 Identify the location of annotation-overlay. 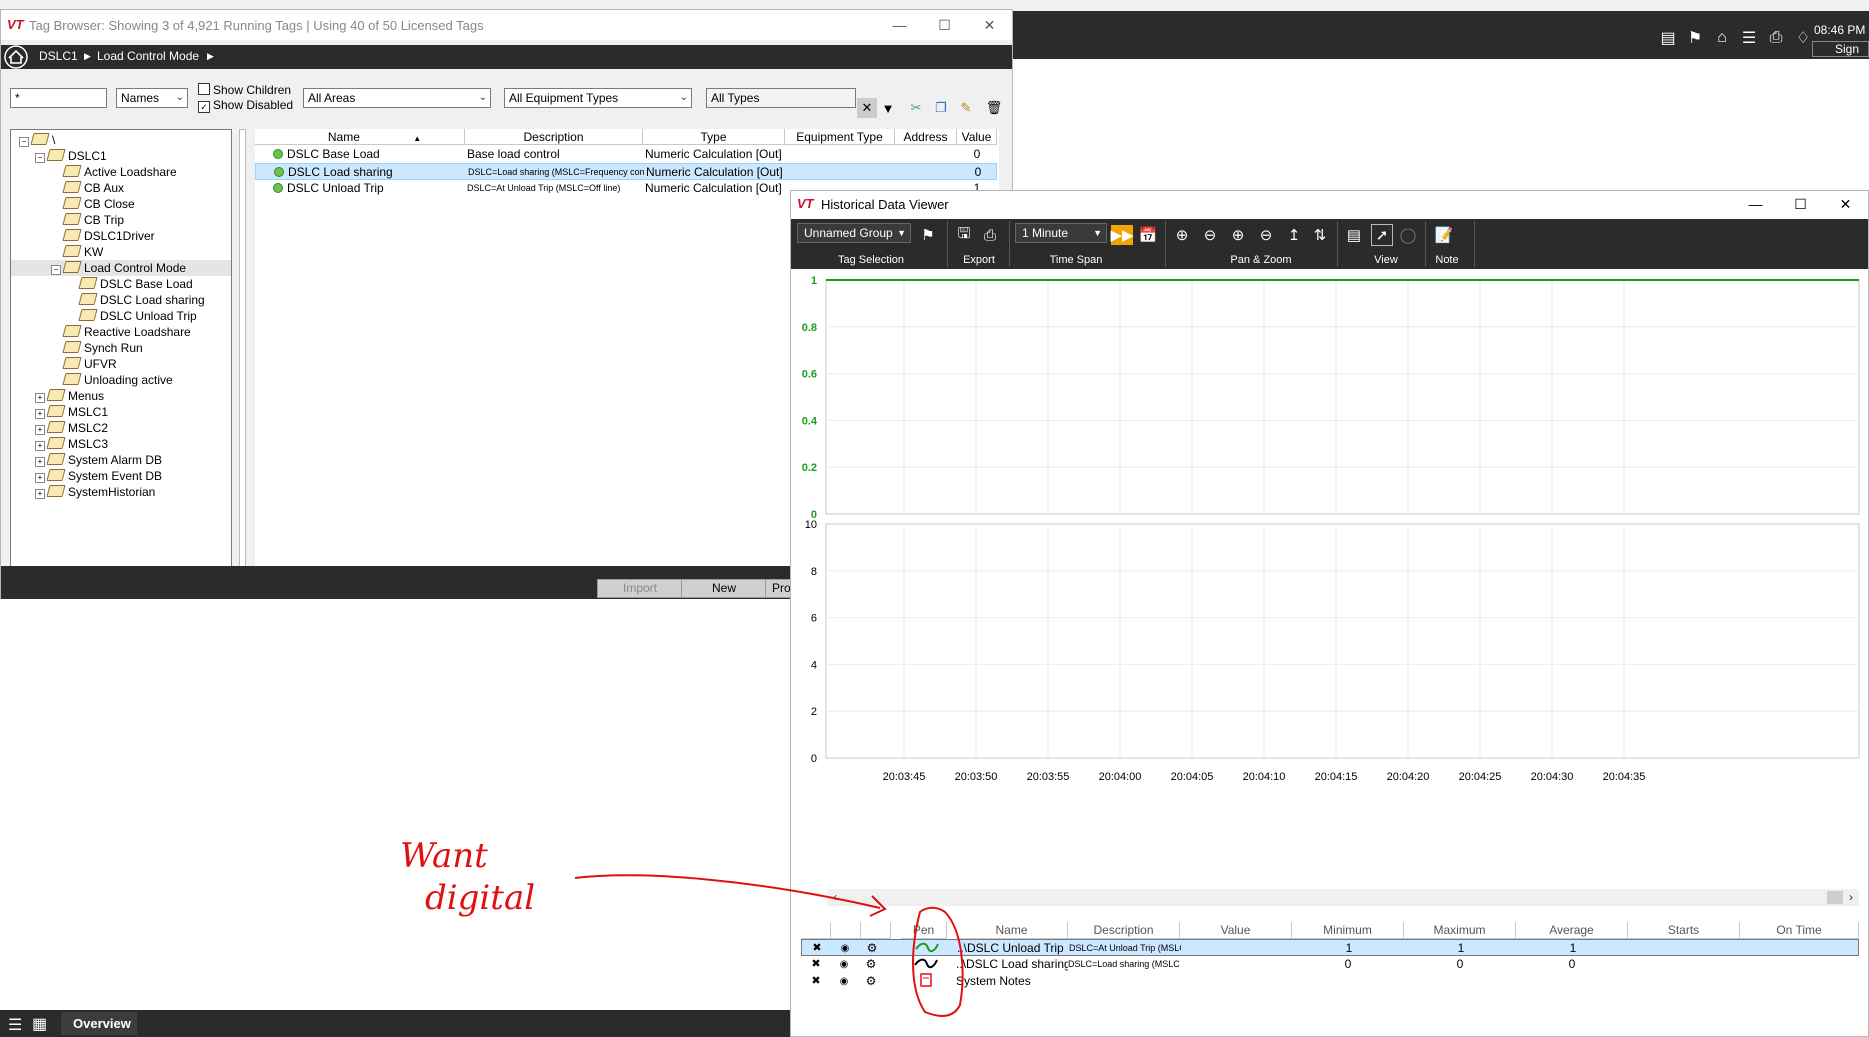
(769, 945).